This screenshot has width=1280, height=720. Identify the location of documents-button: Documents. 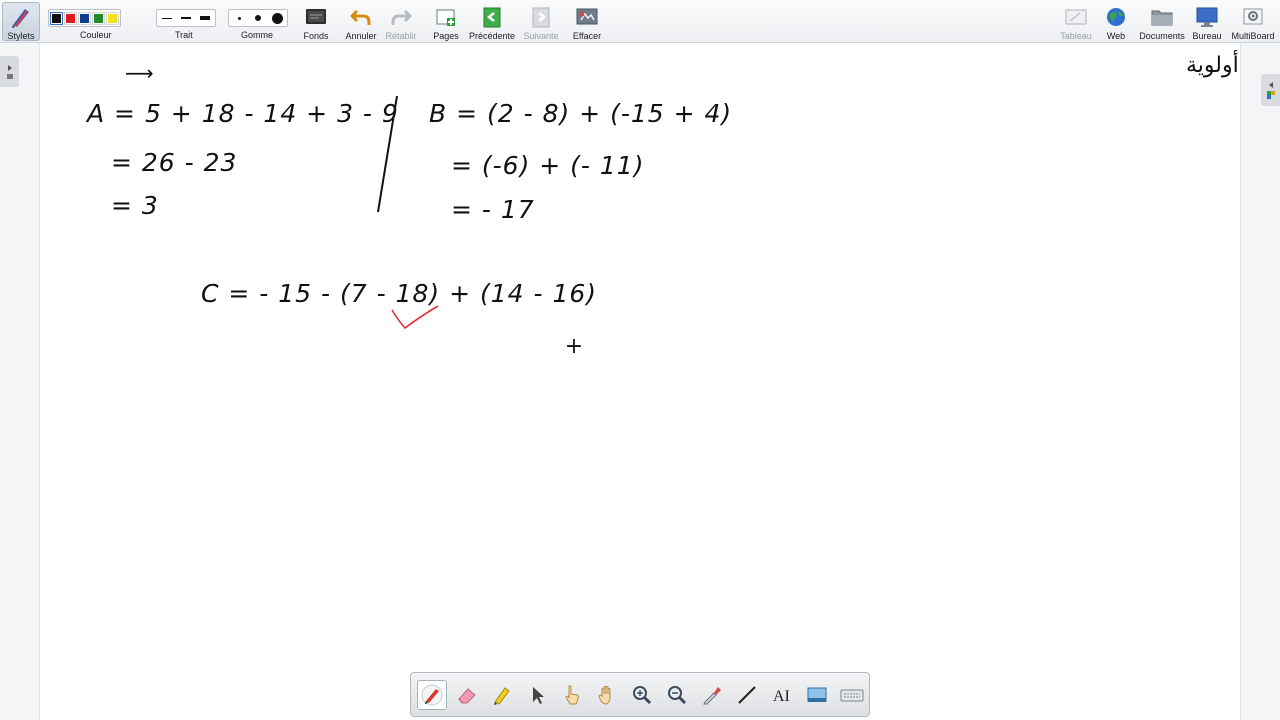
(1162, 21).